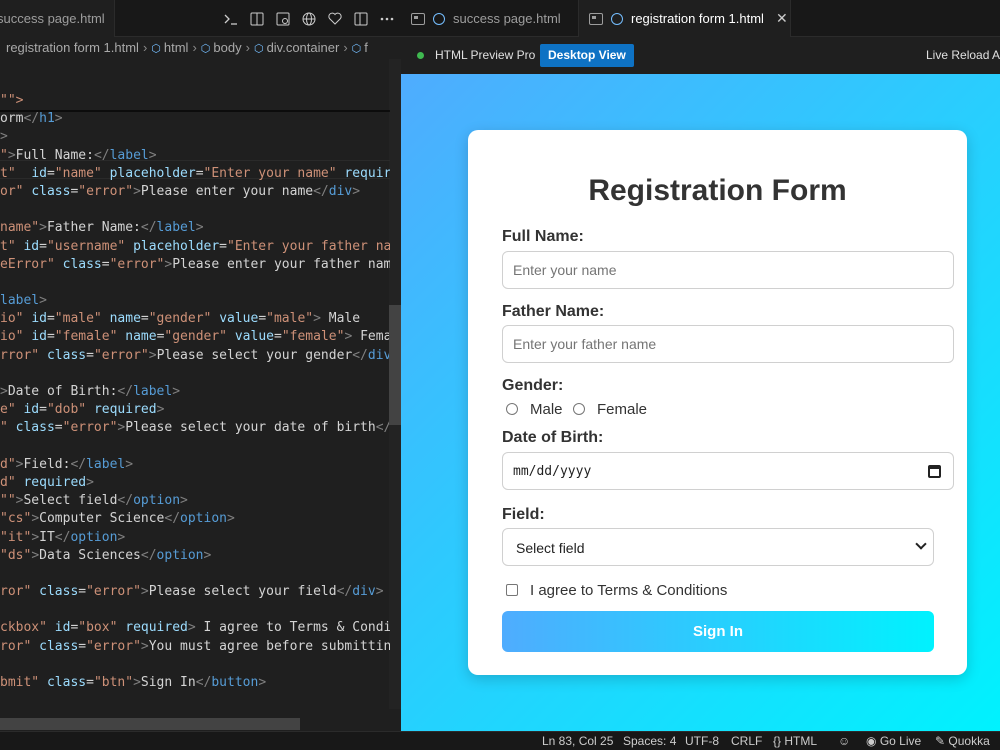 Image resolution: width=1000 pixels, height=750 pixels. I want to click on vertical-scrollbar-thumb, so click(395, 365).